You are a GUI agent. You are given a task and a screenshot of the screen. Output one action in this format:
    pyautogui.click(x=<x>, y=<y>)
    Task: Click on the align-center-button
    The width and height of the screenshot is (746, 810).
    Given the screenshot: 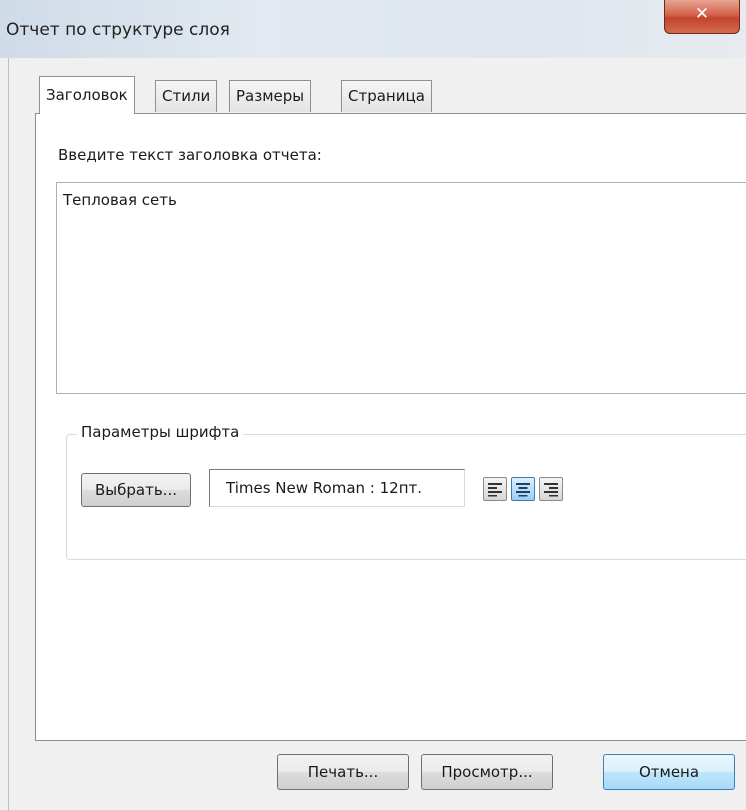 What is the action you would take?
    pyautogui.click(x=523, y=489)
    